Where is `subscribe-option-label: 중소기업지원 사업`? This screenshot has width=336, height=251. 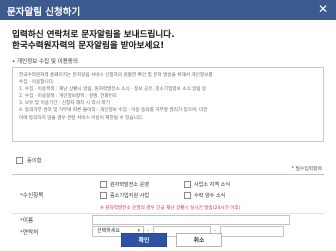
subscribe-option-label: 중소기업지원 사업 is located at coordinates (130, 196).